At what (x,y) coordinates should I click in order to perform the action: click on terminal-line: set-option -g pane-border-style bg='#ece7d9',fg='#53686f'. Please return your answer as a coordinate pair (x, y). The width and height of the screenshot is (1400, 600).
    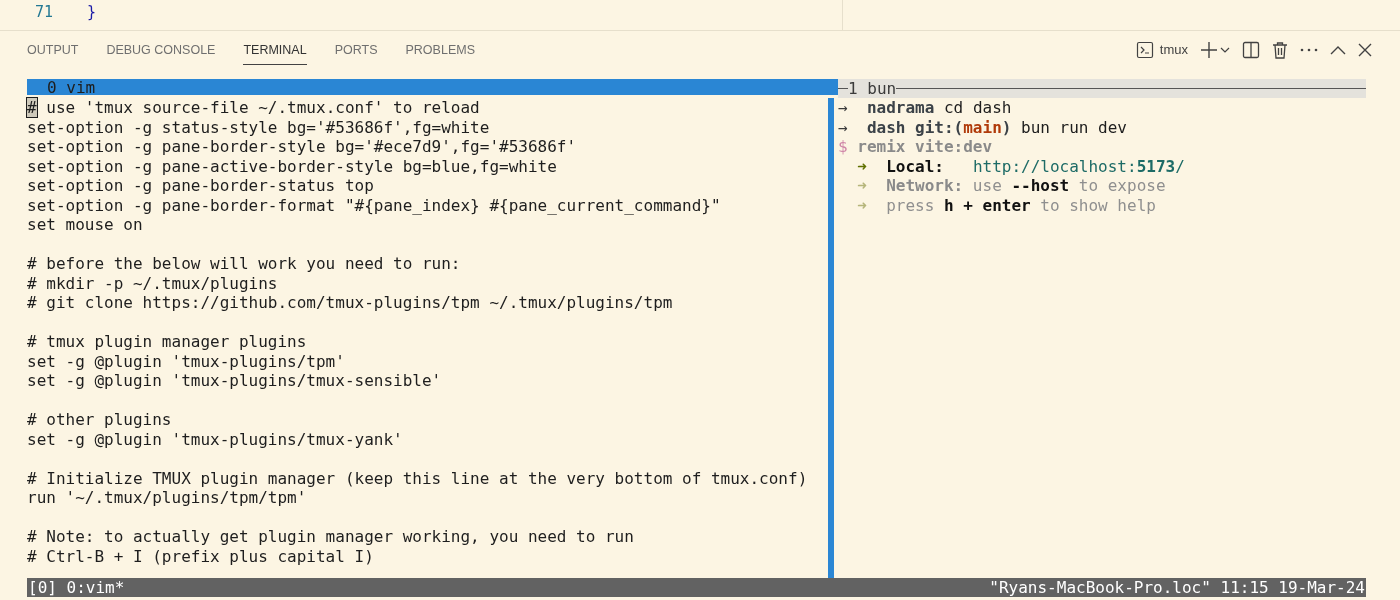
    Looking at the image, I should click on (302, 147).